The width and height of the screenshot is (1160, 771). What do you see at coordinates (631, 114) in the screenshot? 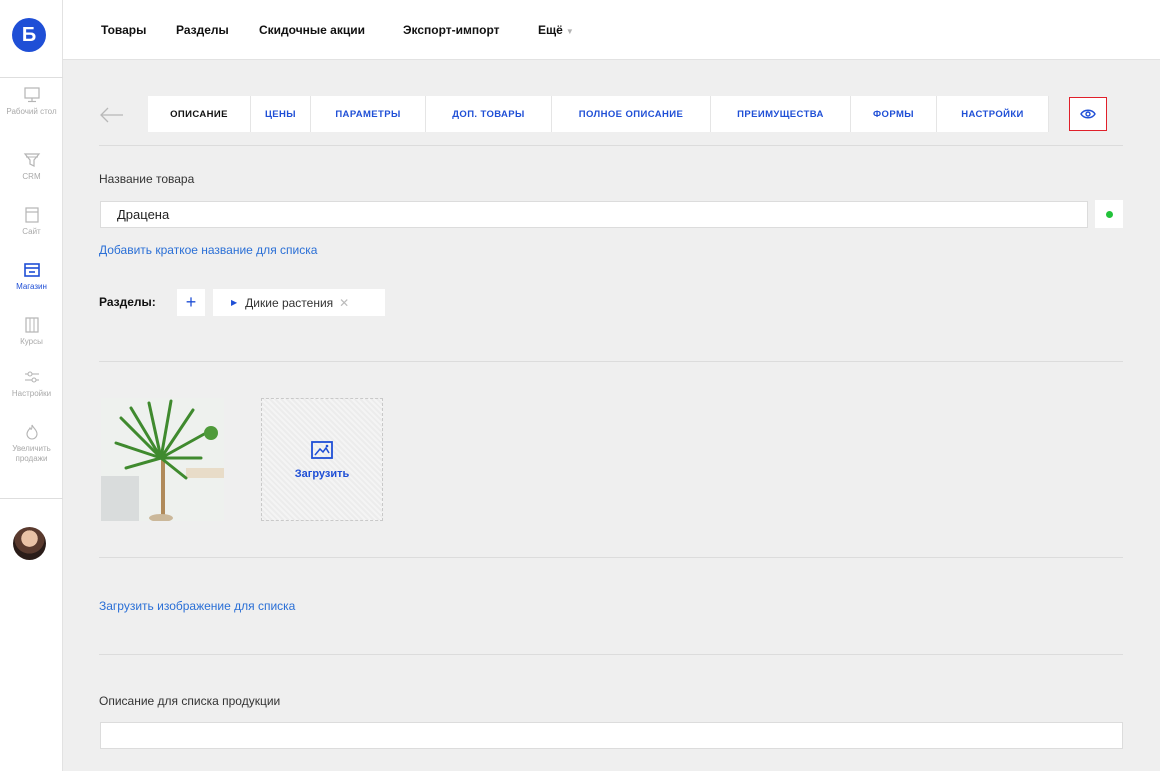
I see `tab-full-description: ПОЛНОЕ ОПИСАНИЕ` at bounding box center [631, 114].